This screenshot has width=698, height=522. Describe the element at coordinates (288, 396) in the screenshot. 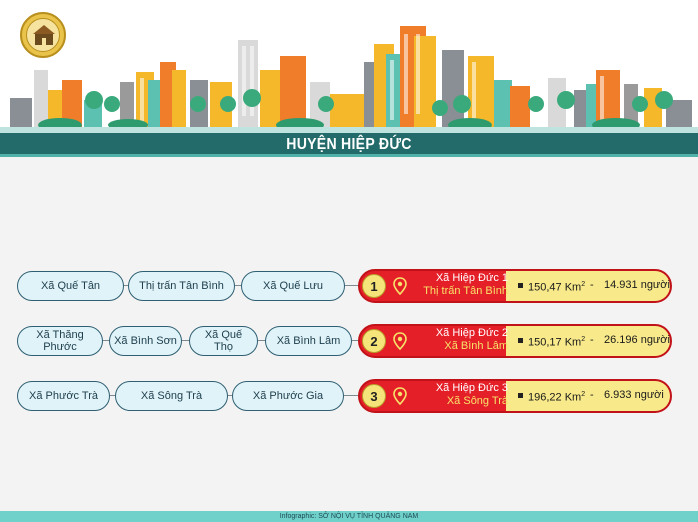

I see `source-commune: Xã Phước Gia` at that location.